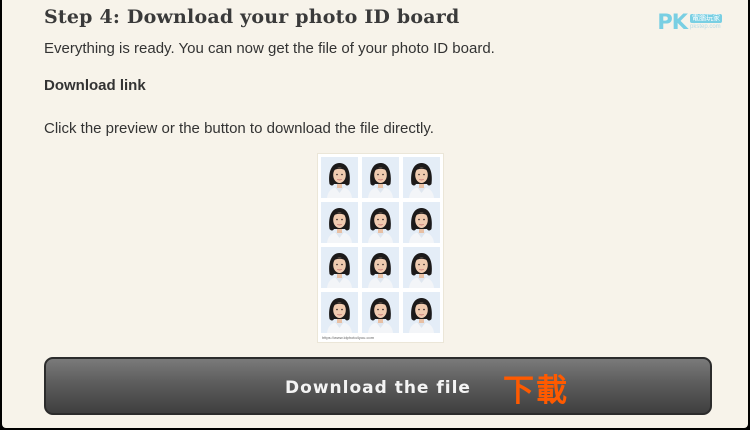  Describe the element at coordinates (706, 18) in the screenshot. I see `watermark-tag-text: 電腦玩家` at that location.